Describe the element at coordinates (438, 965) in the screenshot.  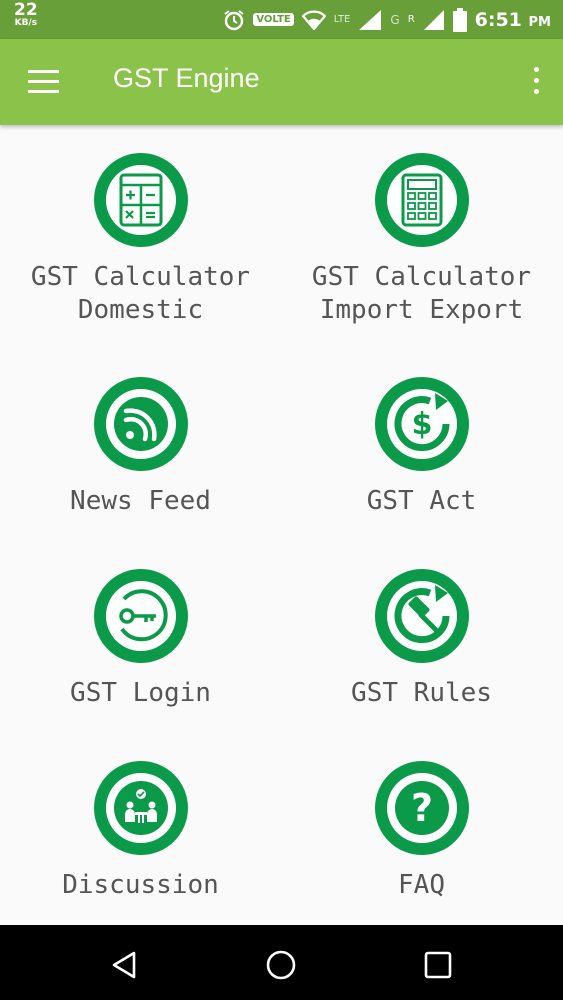
I see `recents-icon` at that location.